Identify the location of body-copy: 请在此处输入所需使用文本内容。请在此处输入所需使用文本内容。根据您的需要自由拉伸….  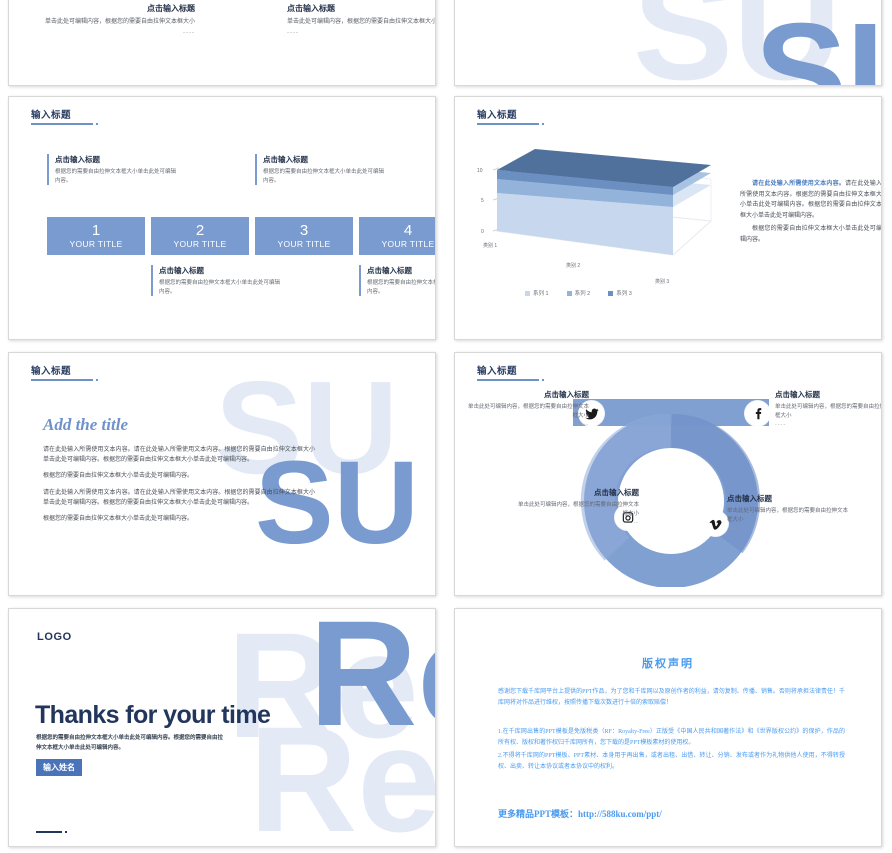
(179, 487).